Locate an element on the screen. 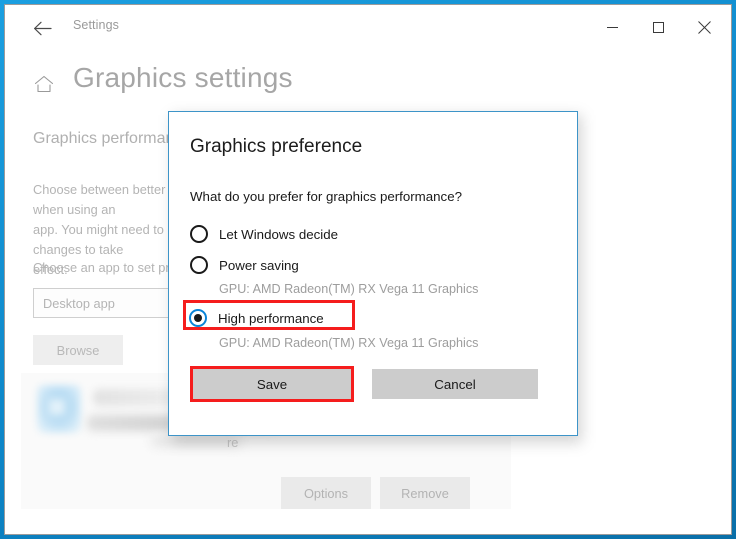  radio-label: Power saving is located at coordinates (259, 265).